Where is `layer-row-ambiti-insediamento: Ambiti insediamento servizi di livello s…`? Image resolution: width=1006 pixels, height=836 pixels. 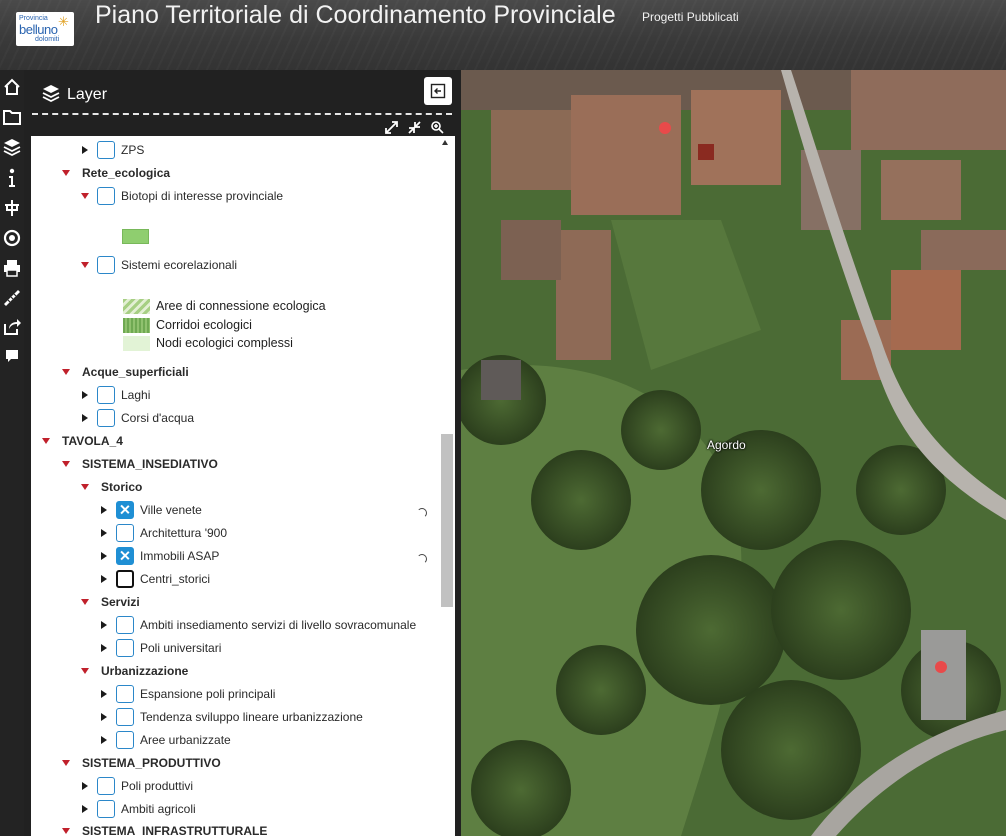
layer-row-ambiti-insediamento: Ambiti insediamento servizi di livello s… is located at coordinates (257, 625).